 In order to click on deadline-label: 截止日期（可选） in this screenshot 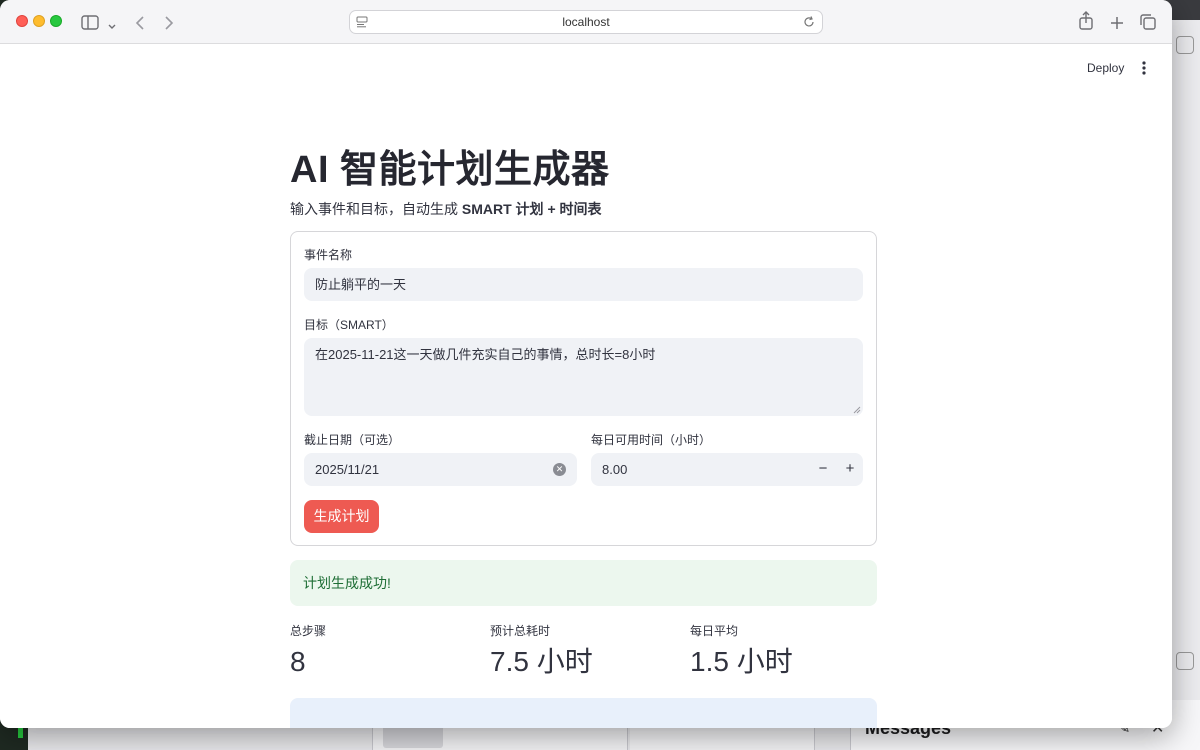, I will do `click(352, 440)`.